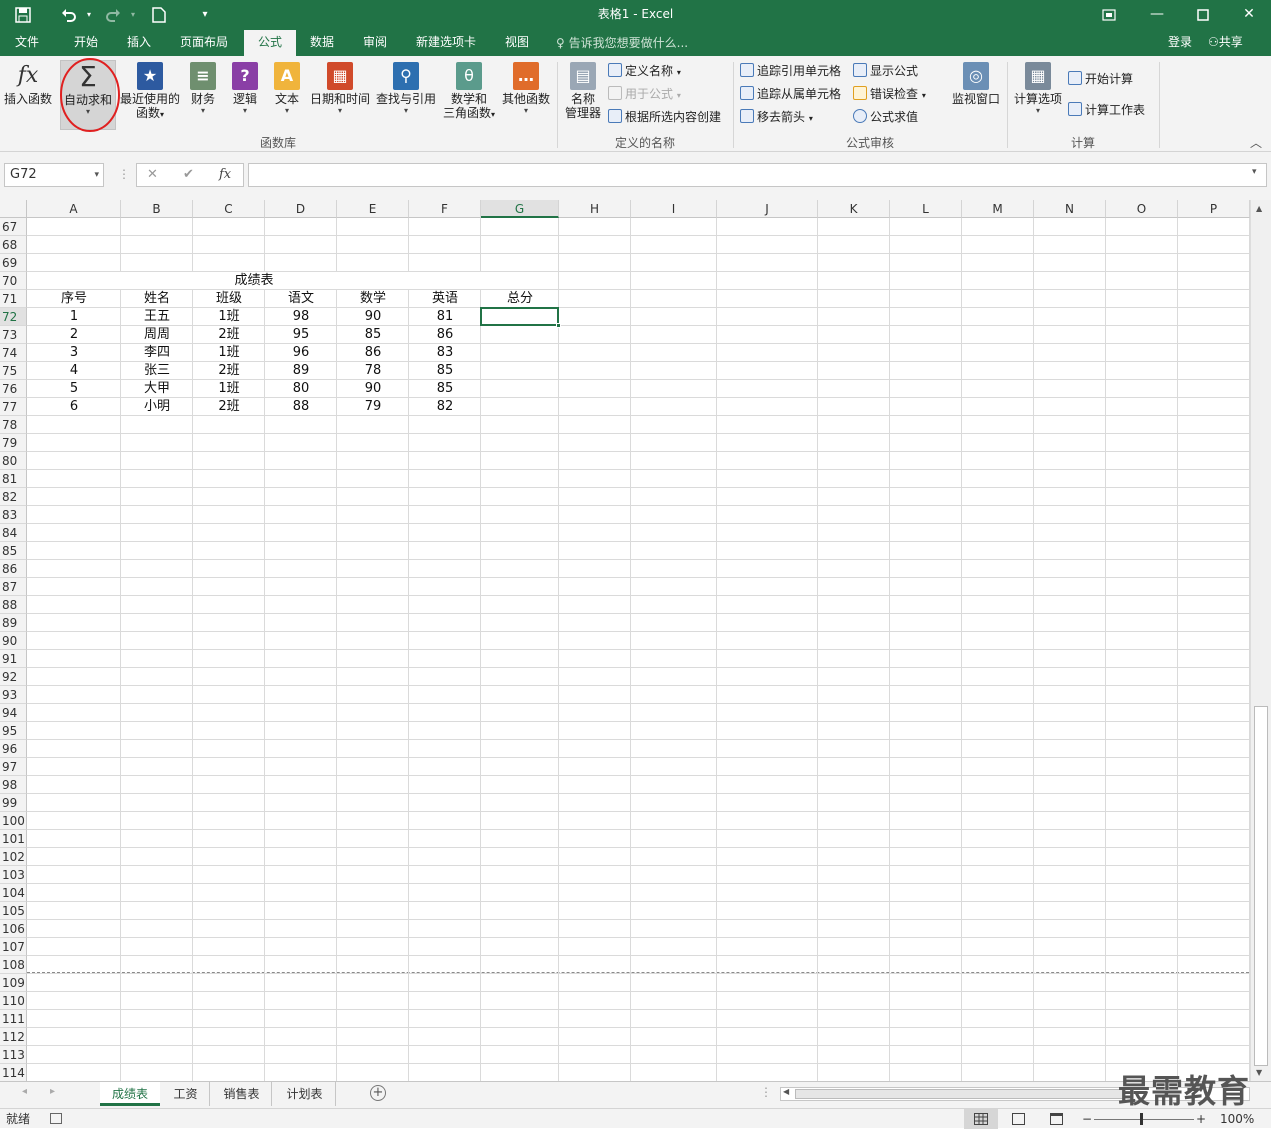 This screenshot has width=1271, height=1135. Describe the element at coordinates (1259, 208) in the screenshot. I see `scroll-up-icon: ▲` at that location.